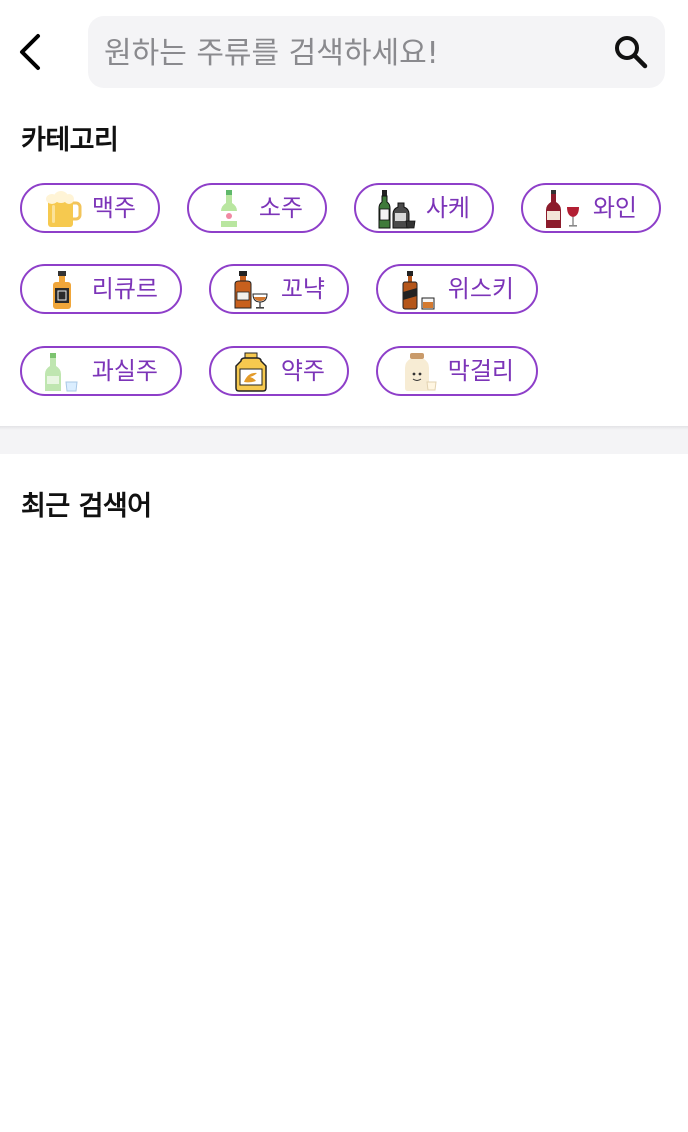 Image resolution: width=688 pixels, height=1132 pixels. What do you see at coordinates (480, 289) in the screenshot?
I see `category-chip-label: 위스키` at bounding box center [480, 289].